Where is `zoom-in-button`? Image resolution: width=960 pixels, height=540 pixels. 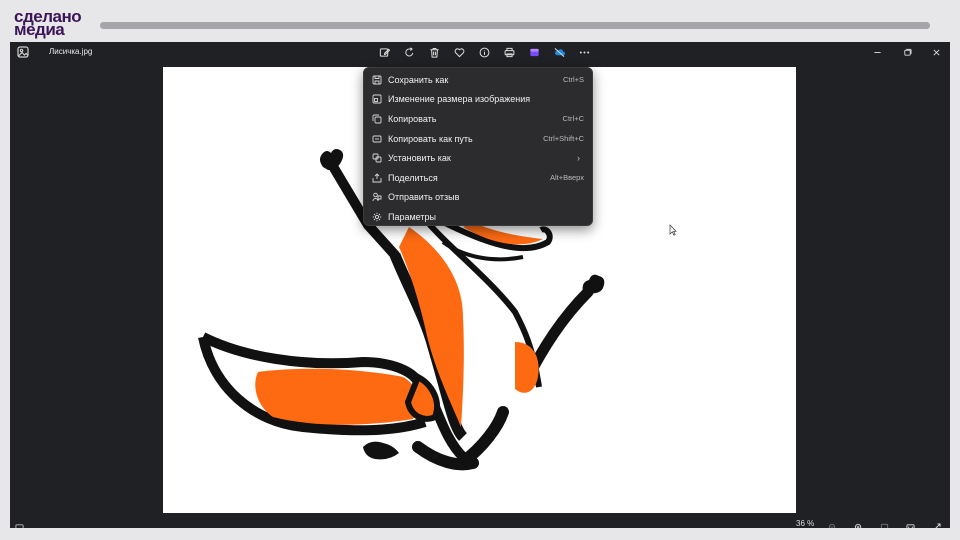 zoom-in-button is located at coordinates (859, 523).